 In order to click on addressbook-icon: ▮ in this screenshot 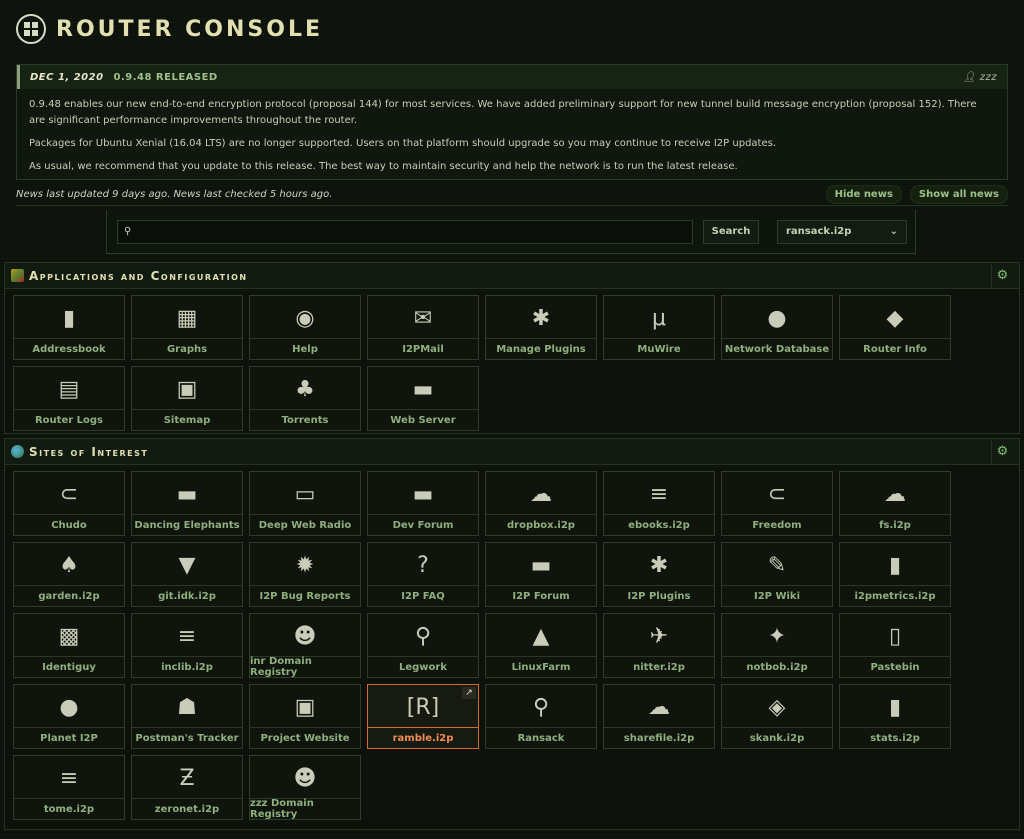, I will do `click(69, 318)`.